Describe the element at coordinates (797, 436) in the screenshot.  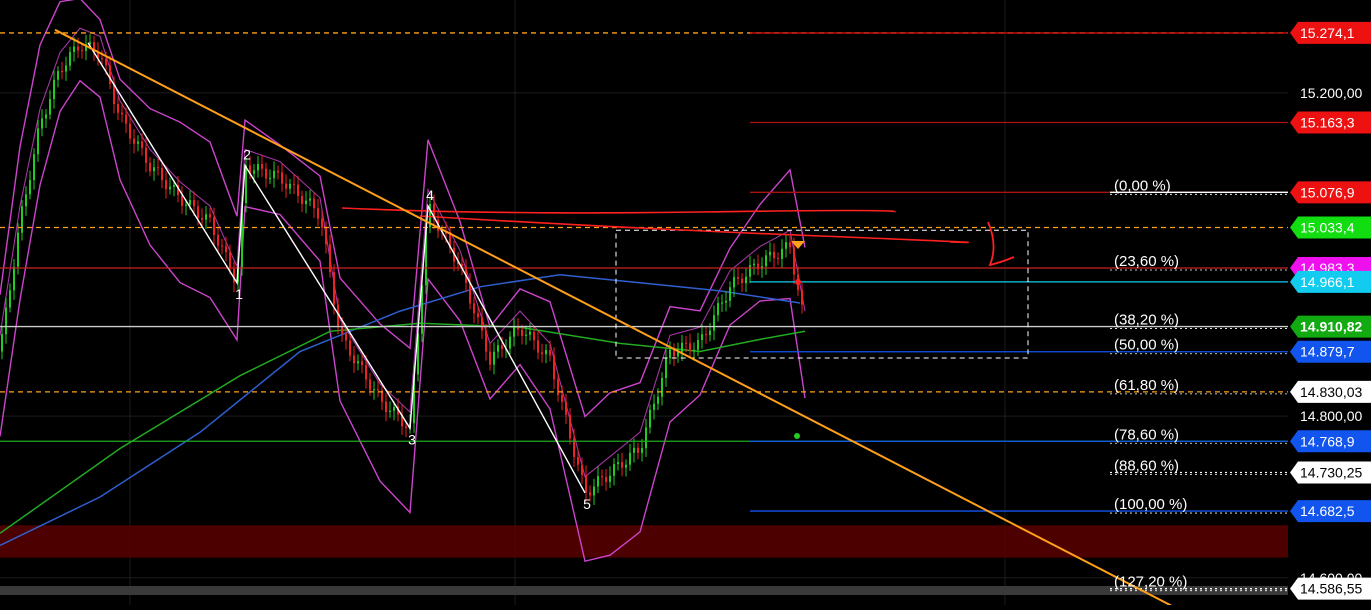
I see `green-marker` at that location.